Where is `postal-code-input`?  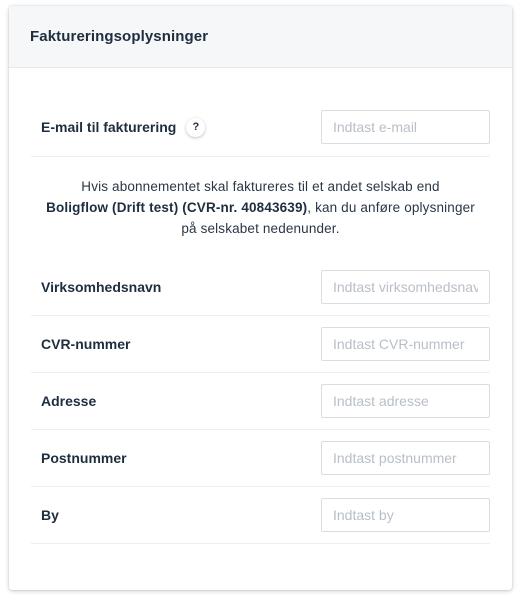 postal-code-input is located at coordinates (405, 458).